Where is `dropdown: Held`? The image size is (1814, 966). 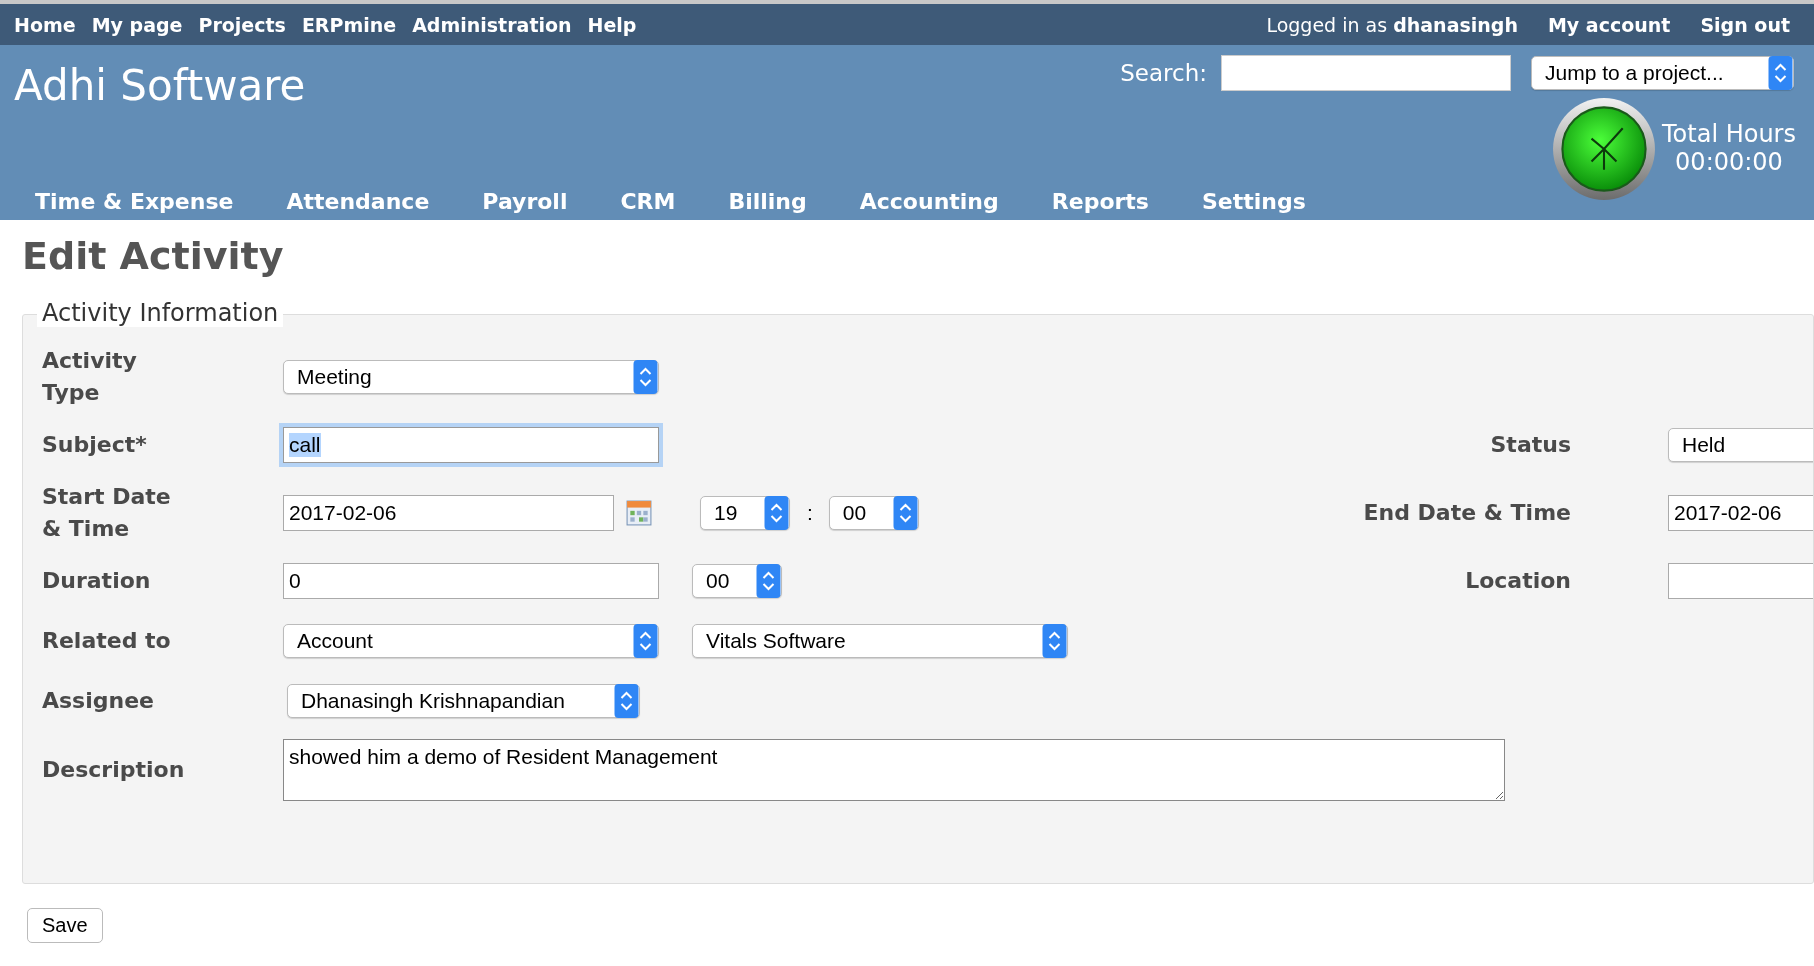
dropdown: Held is located at coordinates (1740, 444).